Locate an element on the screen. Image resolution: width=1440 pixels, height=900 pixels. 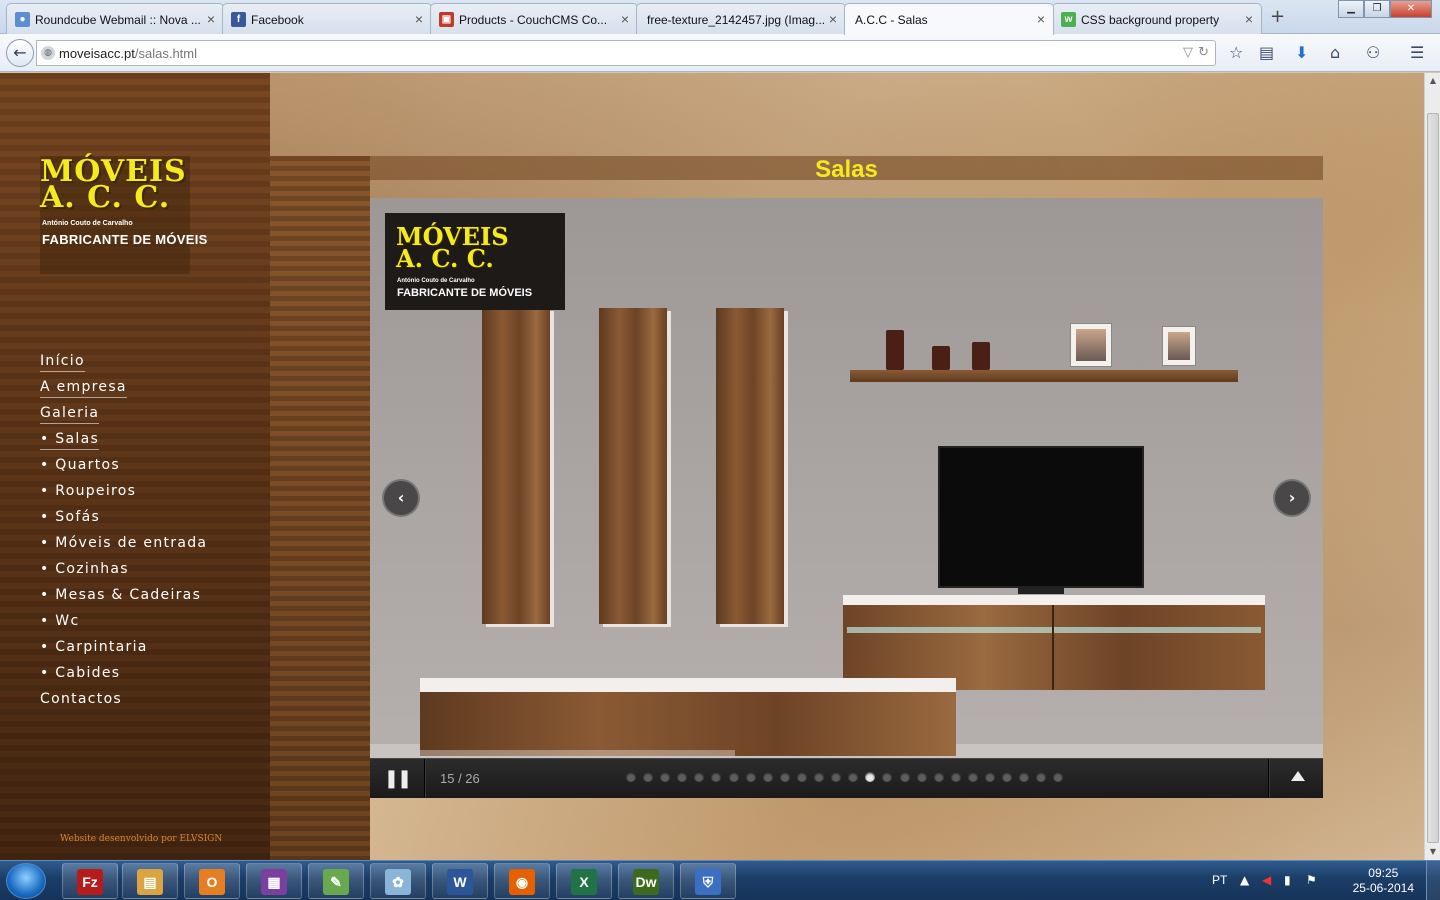
tab-couchcms: ▣ Products - CouchCMS Co... × is located at coordinates (534, 18).